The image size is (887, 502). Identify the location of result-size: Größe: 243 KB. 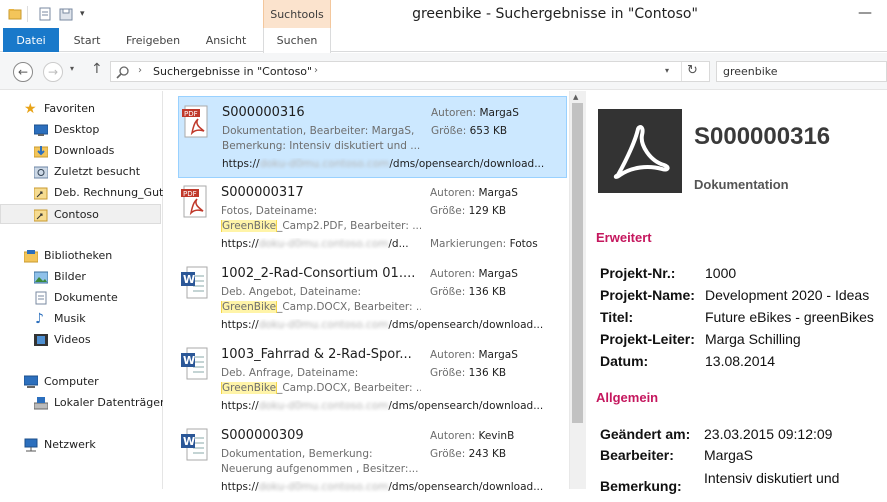
(468, 454).